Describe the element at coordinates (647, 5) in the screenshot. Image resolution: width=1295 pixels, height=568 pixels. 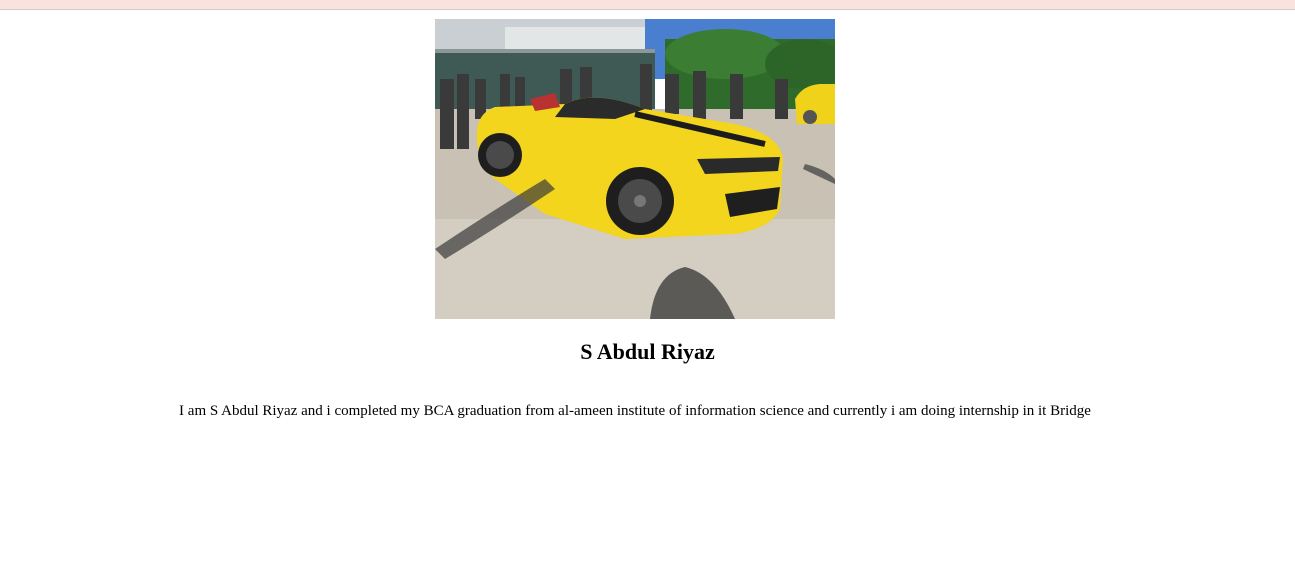
I see `top-bar` at that location.